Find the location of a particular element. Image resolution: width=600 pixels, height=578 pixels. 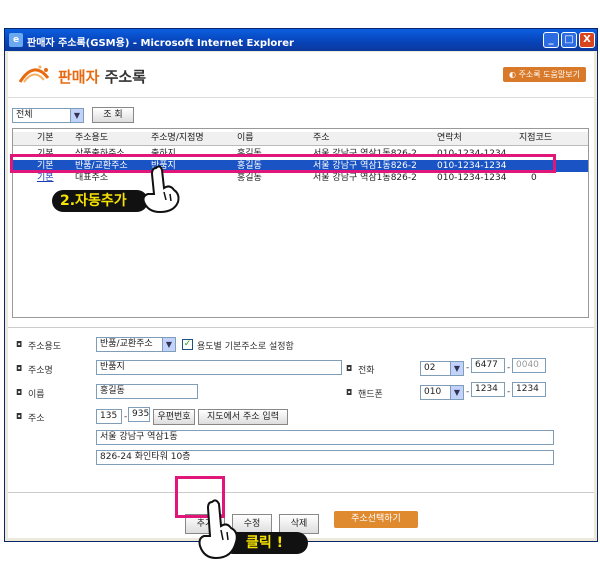

close-button: X is located at coordinates (587, 40).